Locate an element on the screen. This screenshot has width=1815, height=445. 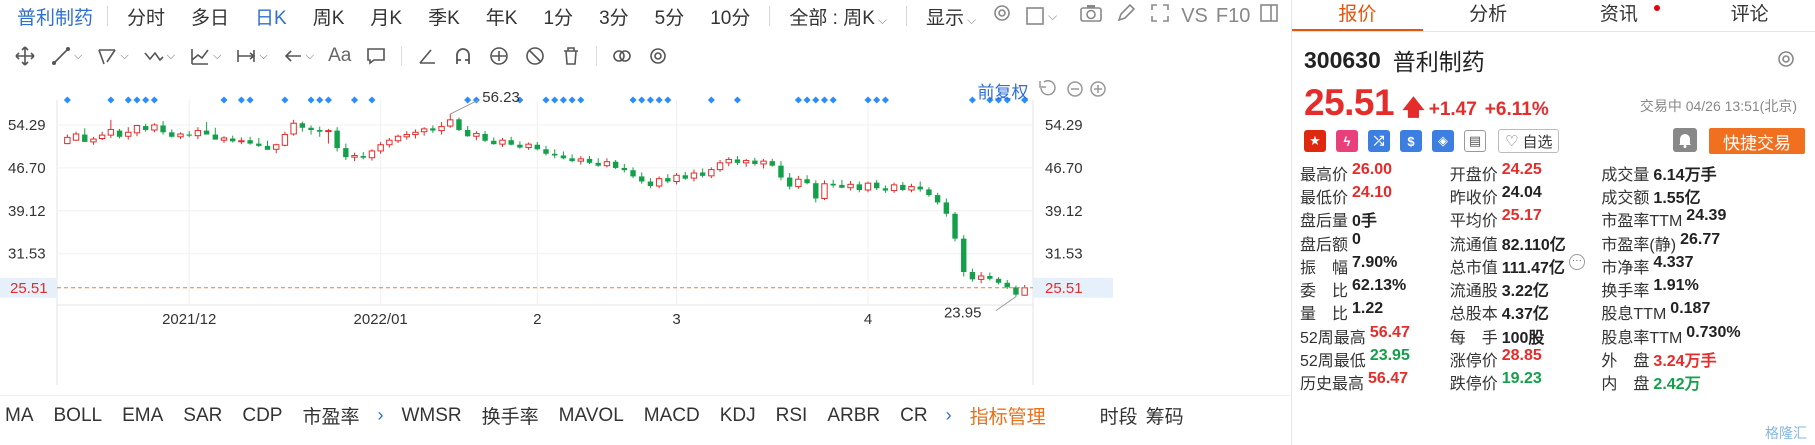
vs-compare-button: VS is located at coordinates (1194, 16).